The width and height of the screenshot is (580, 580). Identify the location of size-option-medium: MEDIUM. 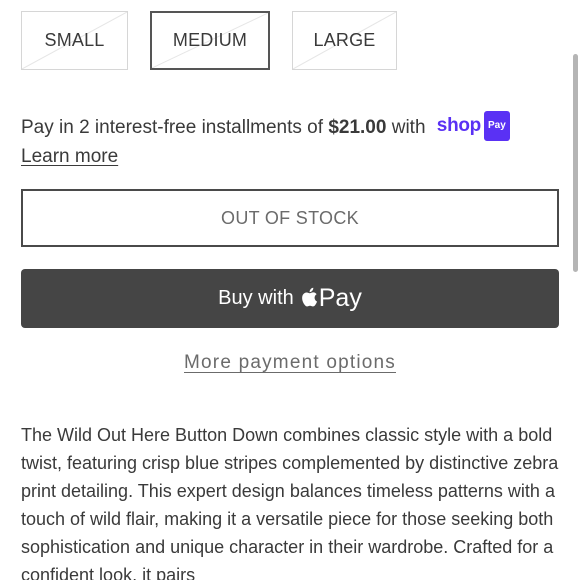
(210, 40).